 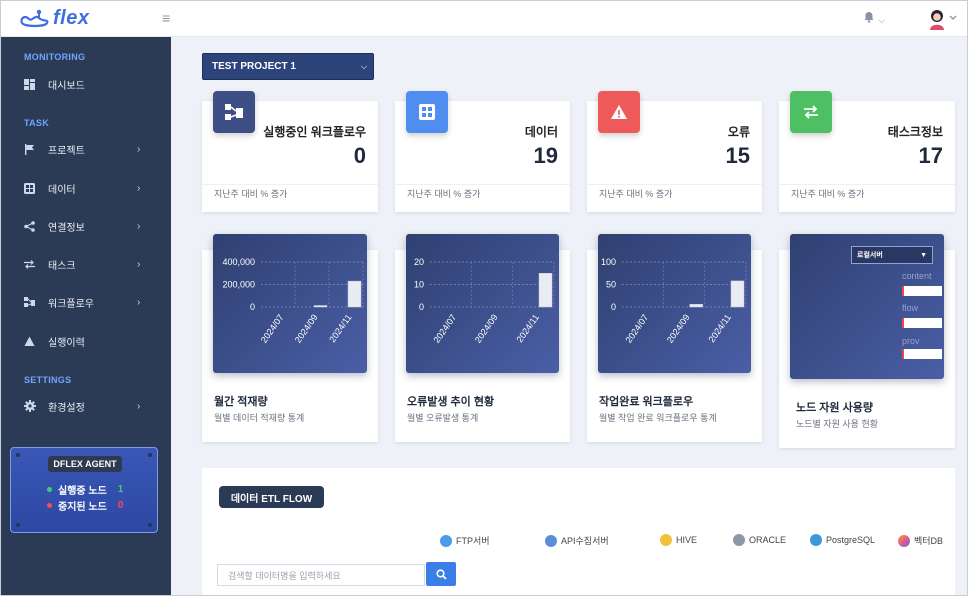 I want to click on legend-hive: HIVE, so click(x=678, y=540).